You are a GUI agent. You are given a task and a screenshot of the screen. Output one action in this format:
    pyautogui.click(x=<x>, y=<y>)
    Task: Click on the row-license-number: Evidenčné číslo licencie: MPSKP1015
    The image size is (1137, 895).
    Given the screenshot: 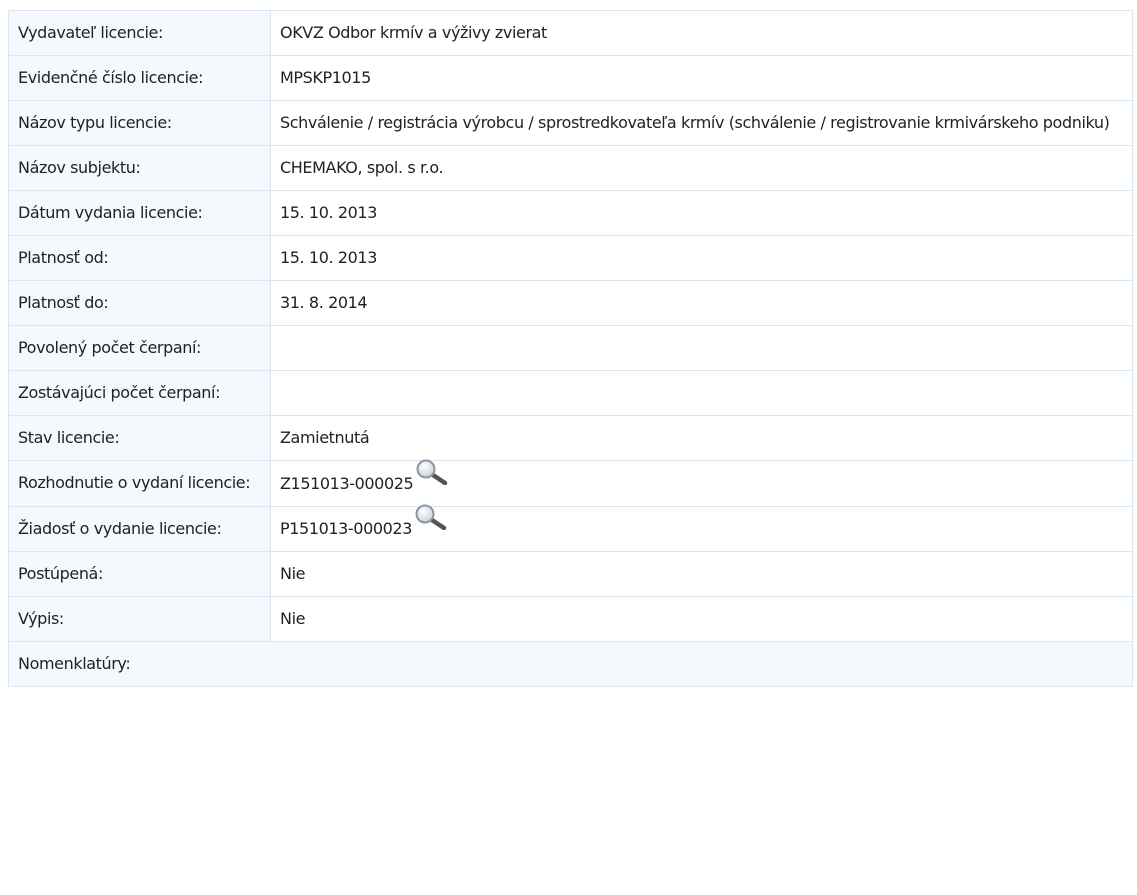 What is the action you would take?
    pyautogui.click(x=570, y=78)
    